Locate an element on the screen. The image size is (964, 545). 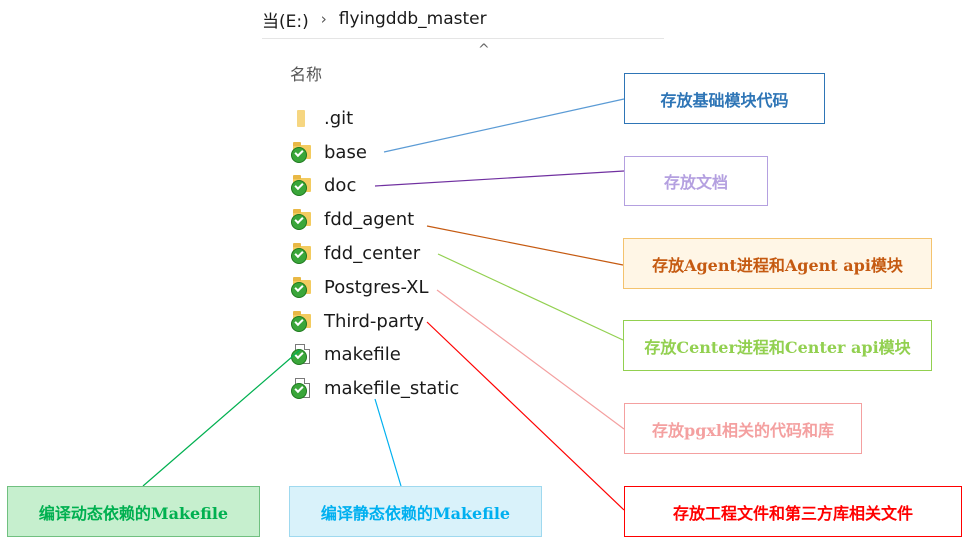
callout-pgxl: 存放pgxl相关的代码和库 is located at coordinates (743, 428).